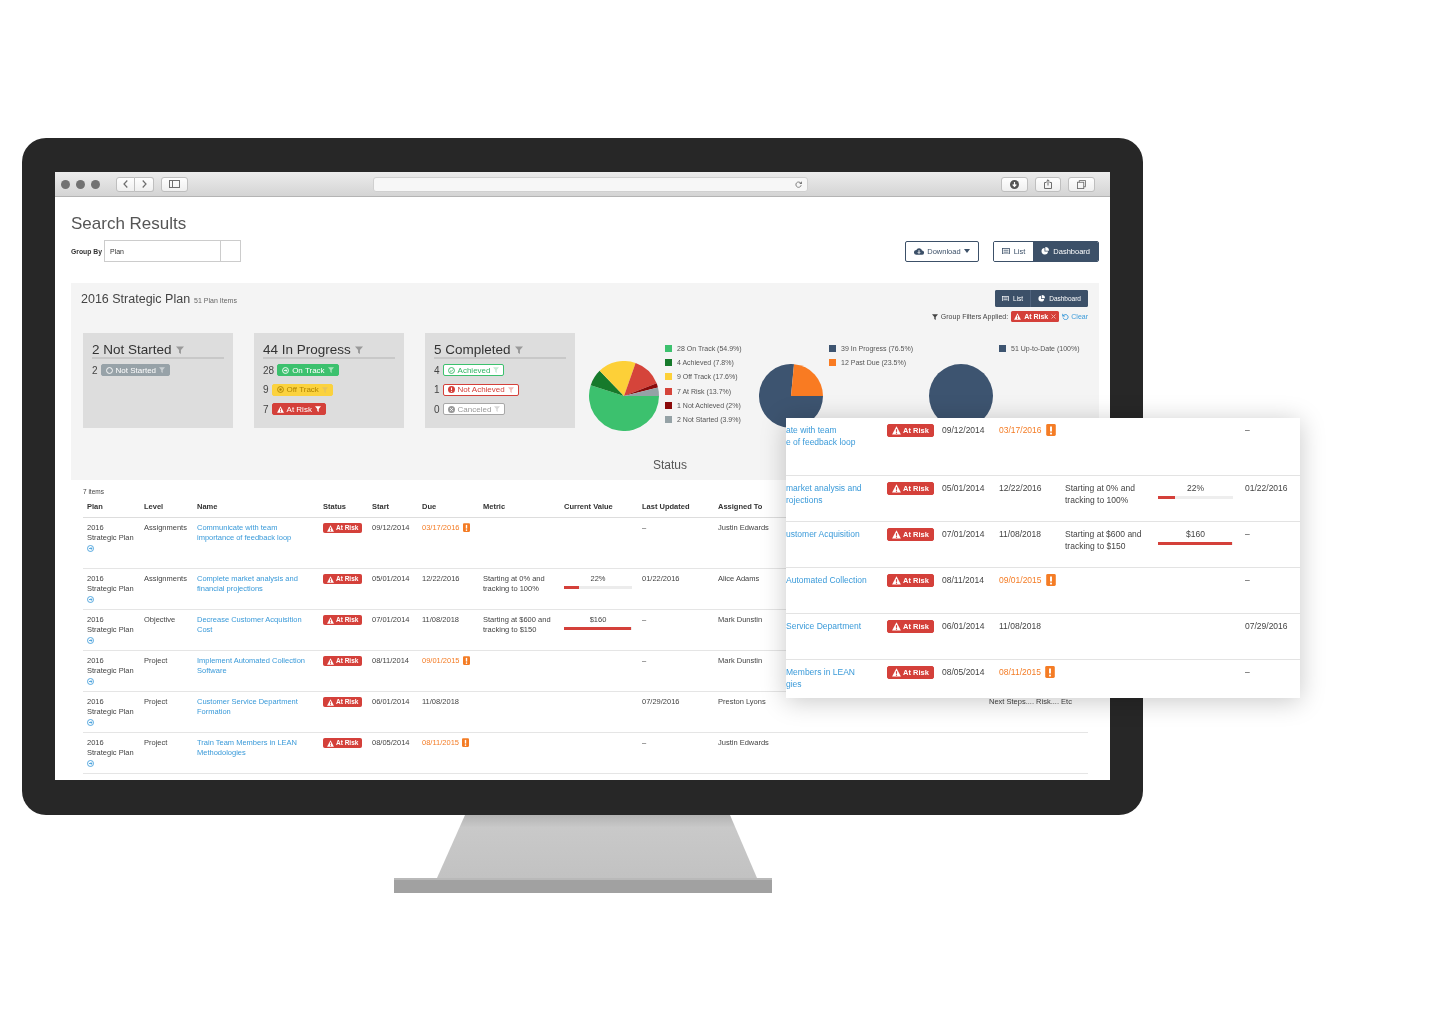  I want to click on status-count: 28, so click(269, 370).